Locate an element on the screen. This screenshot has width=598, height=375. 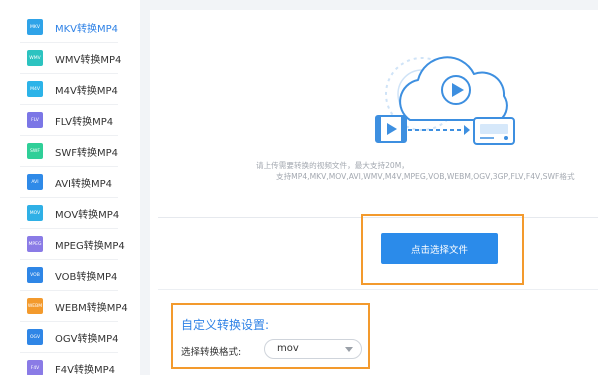
flv-format-icon: FLV is located at coordinates (35, 120).